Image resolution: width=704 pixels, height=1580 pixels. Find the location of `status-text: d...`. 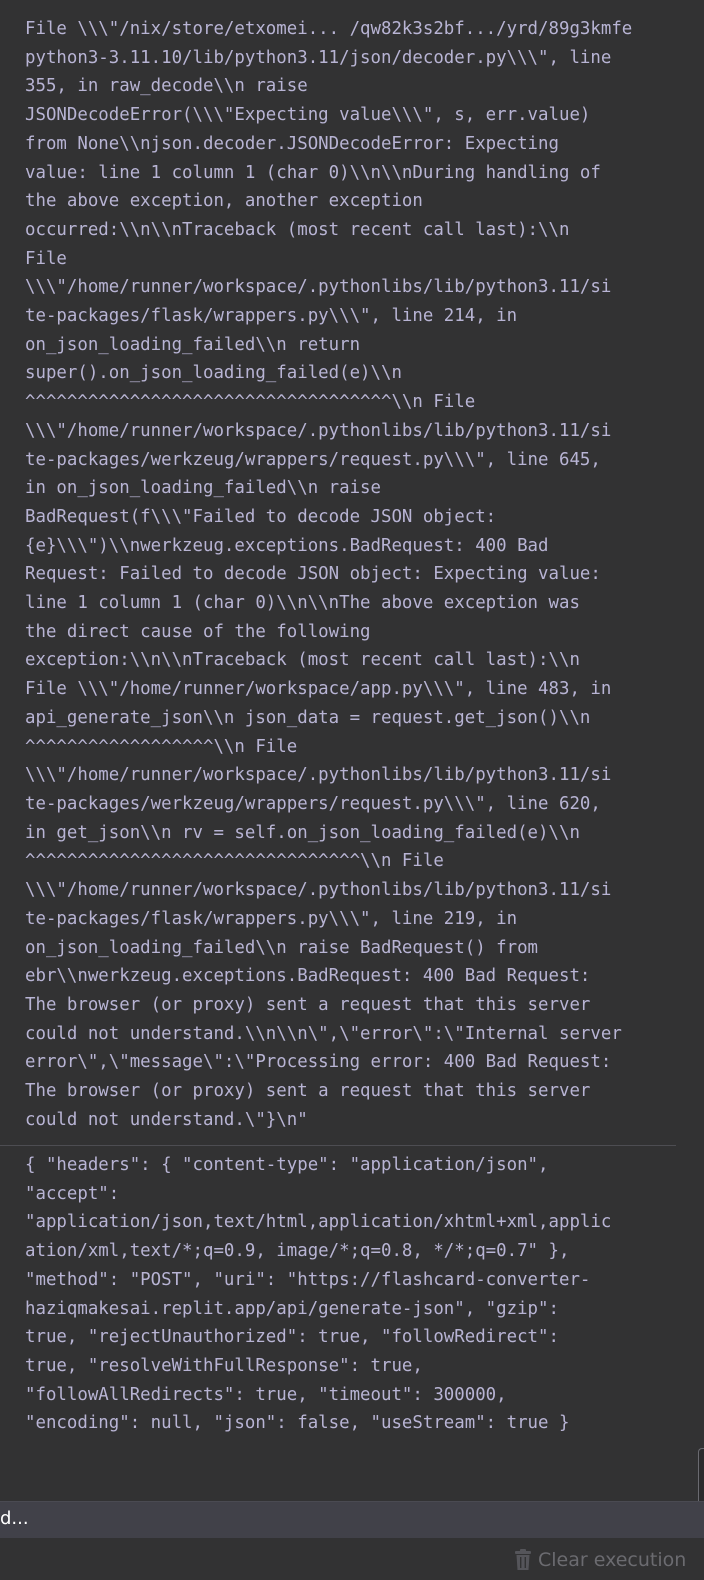

status-text: d... is located at coordinates (14, 1518).